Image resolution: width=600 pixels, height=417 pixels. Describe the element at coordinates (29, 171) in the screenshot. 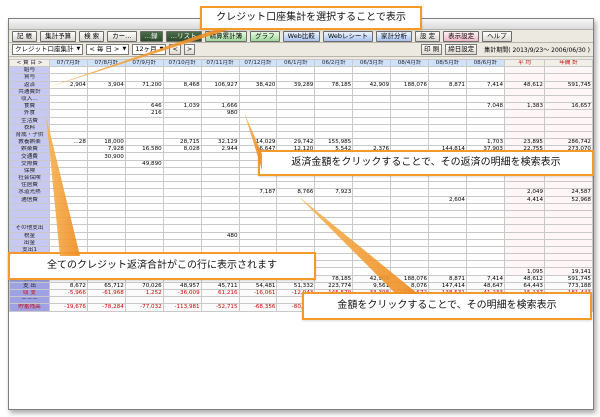

I see `row-label: 保険` at that location.